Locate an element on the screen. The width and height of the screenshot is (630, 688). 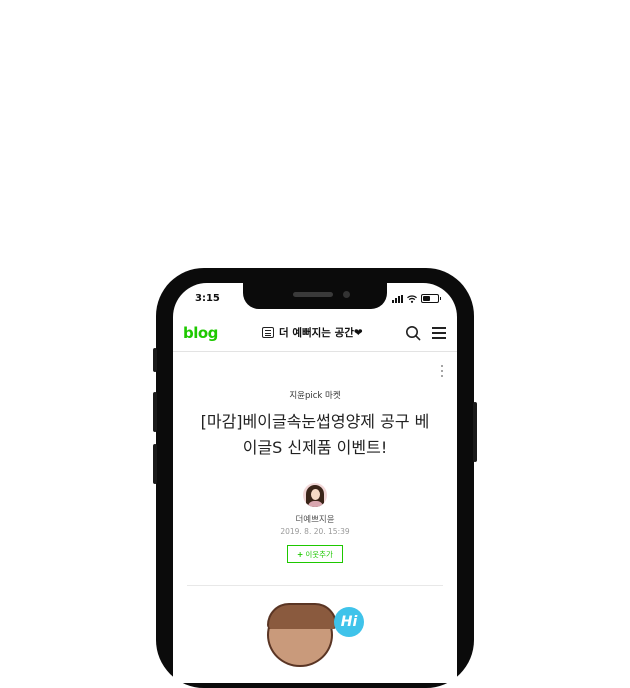
mute-switch is located at coordinates (155, 360).